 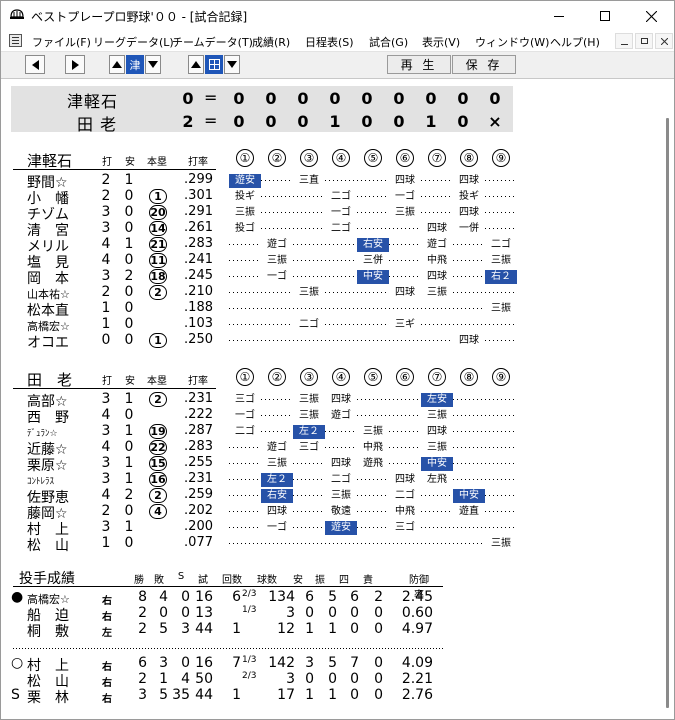 What do you see at coordinates (277, 512) in the screenshot?
I see `inning-2-result: 四球` at bounding box center [277, 512].